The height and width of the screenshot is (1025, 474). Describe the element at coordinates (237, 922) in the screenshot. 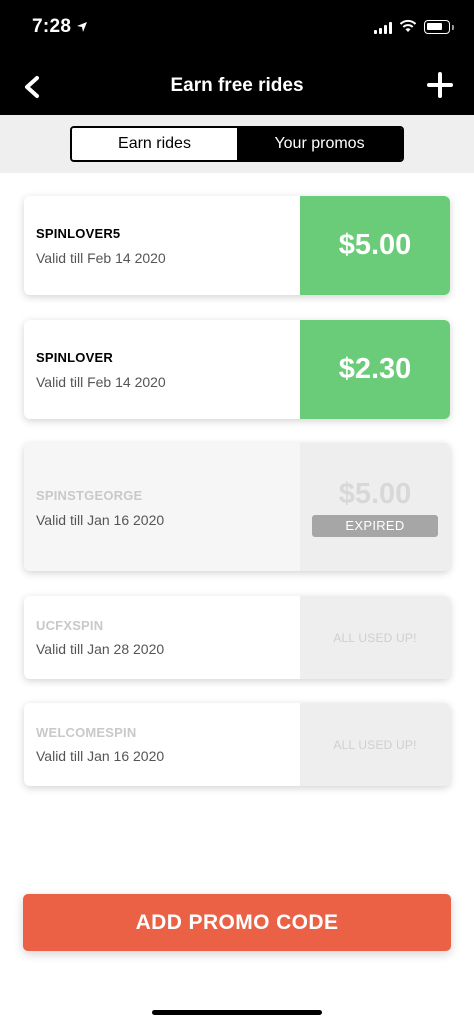

I see `add-promo-code-button: ADD PROMO CODE` at that location.